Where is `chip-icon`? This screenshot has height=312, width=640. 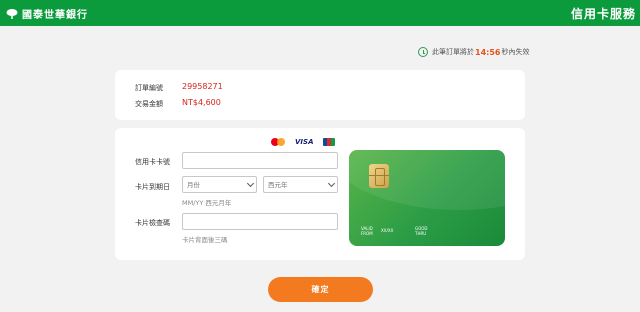 chip-icon is located at coordinates (379, 176).